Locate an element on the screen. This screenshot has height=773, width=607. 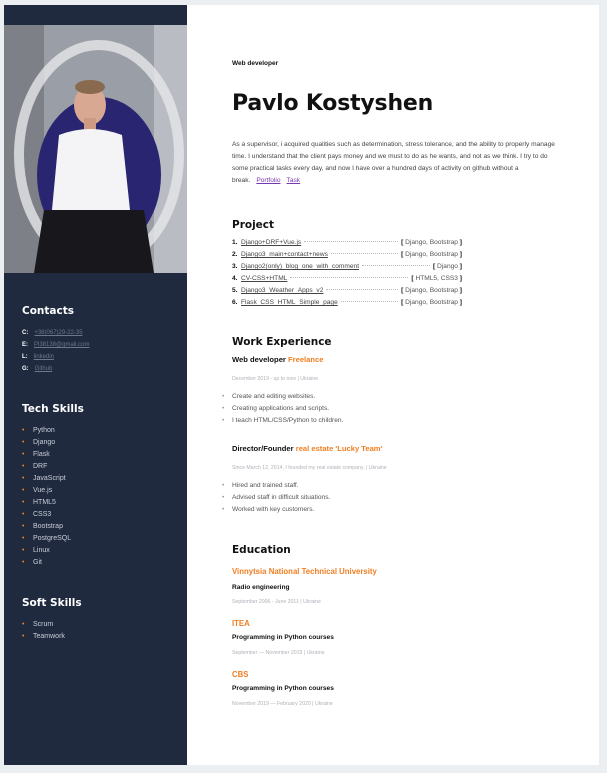
edu-3-meta: November 2019 — February 2020 | Ukraine is located at coordinates (282, 704).